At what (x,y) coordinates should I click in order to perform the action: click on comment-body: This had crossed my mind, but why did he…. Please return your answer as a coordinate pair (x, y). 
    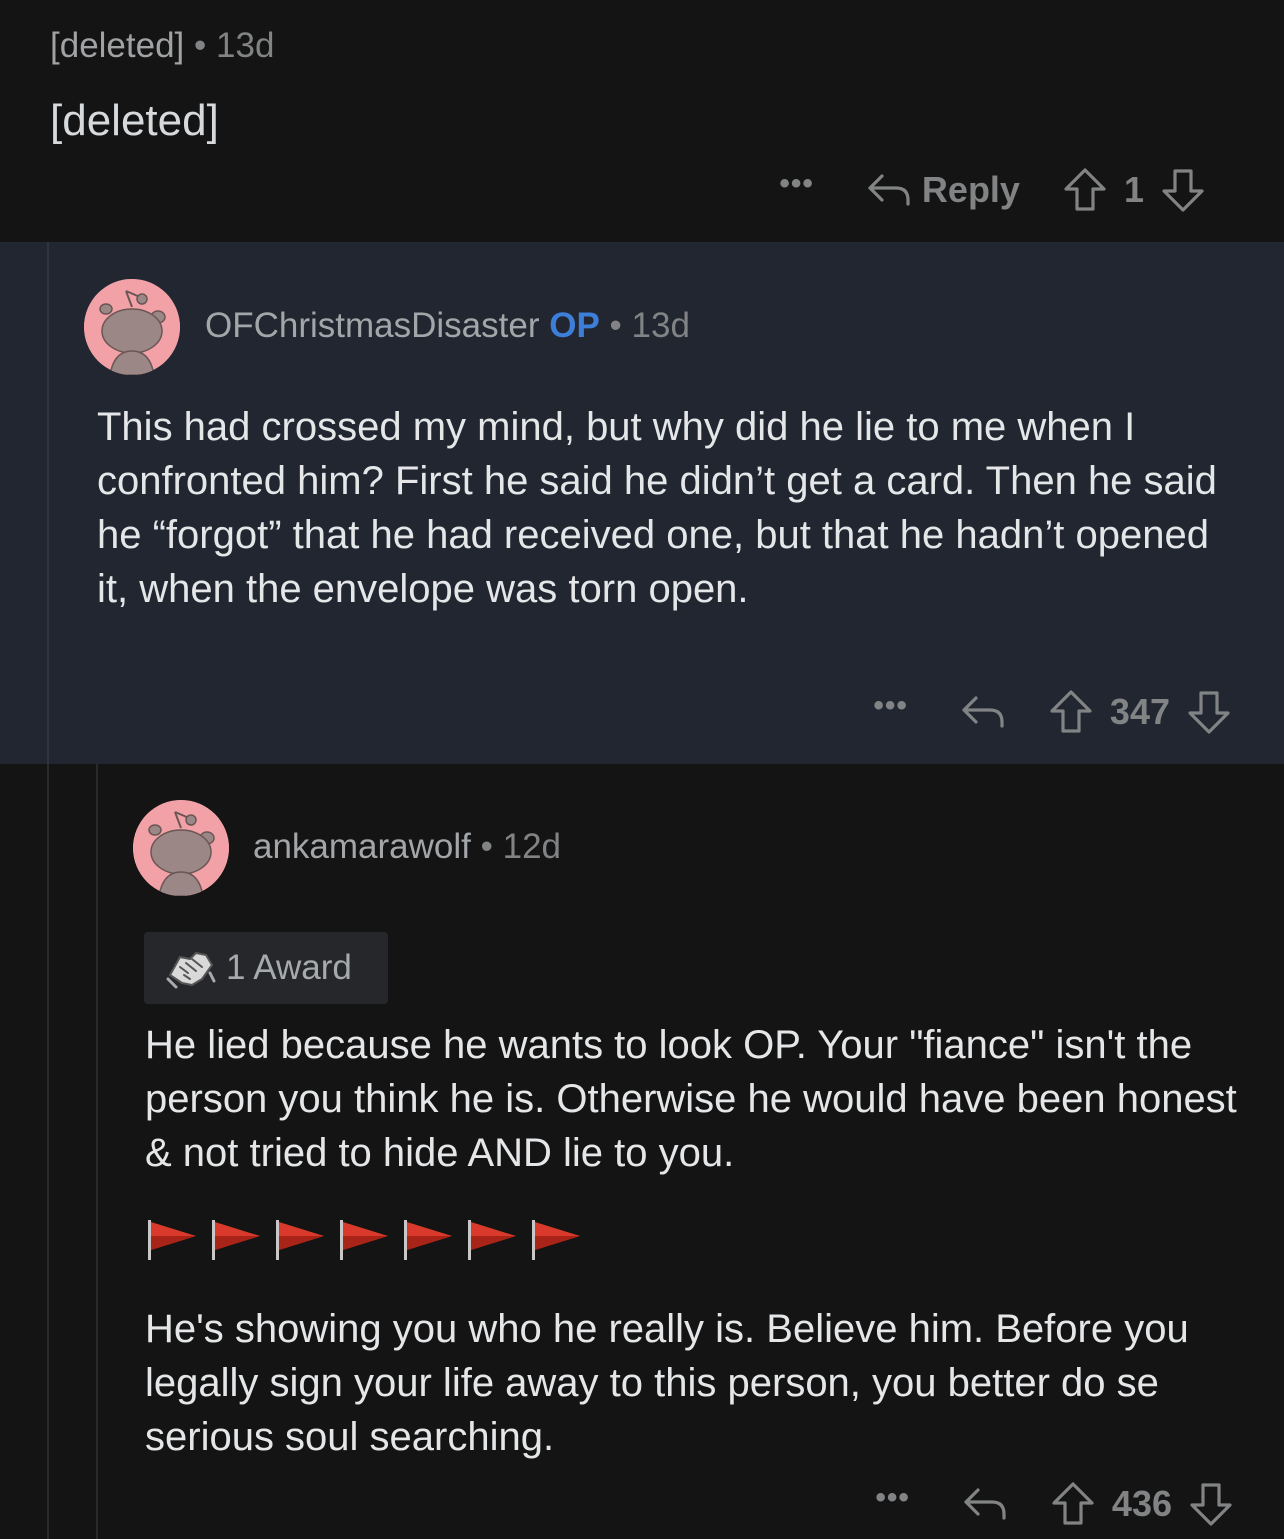
    Looking at the image, I should click on (657, 508).